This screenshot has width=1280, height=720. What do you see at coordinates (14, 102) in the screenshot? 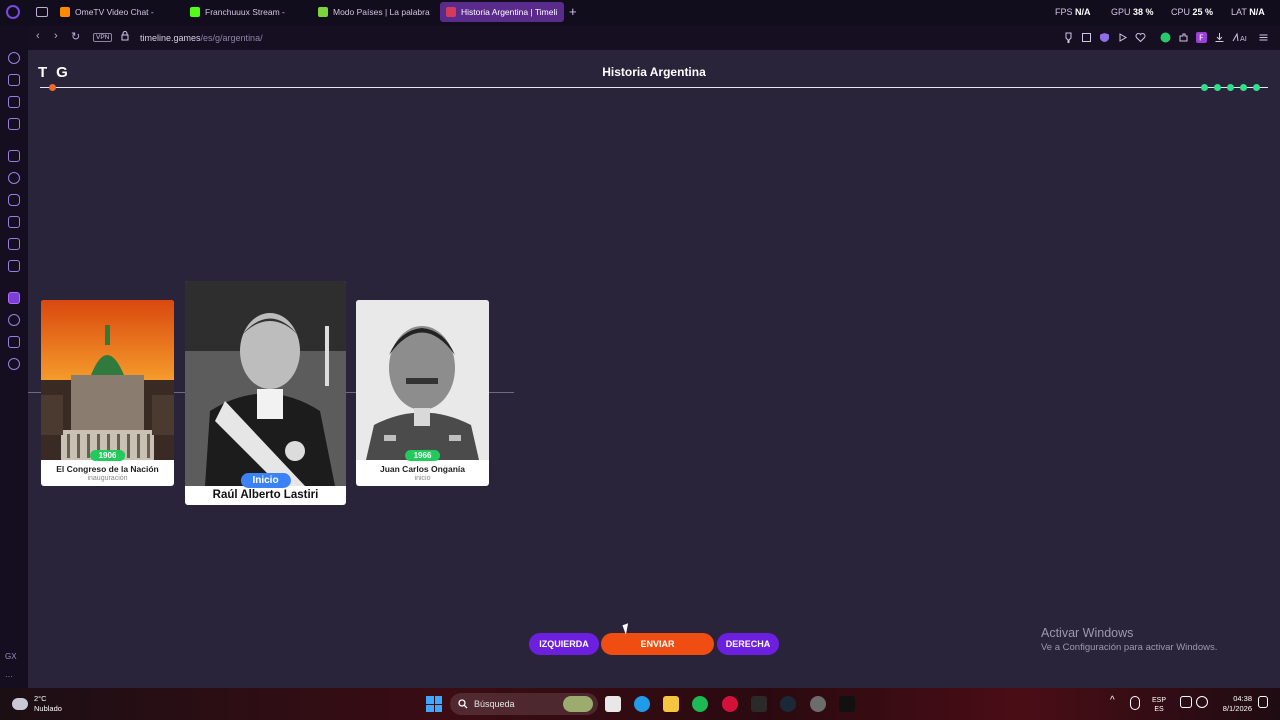
I see `sidebar-news-icon` at bounding box center [14, 102].